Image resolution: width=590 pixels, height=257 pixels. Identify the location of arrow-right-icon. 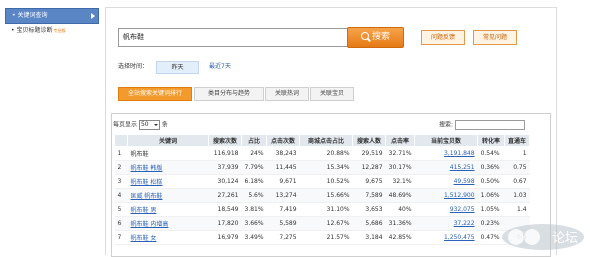
(93, 16).